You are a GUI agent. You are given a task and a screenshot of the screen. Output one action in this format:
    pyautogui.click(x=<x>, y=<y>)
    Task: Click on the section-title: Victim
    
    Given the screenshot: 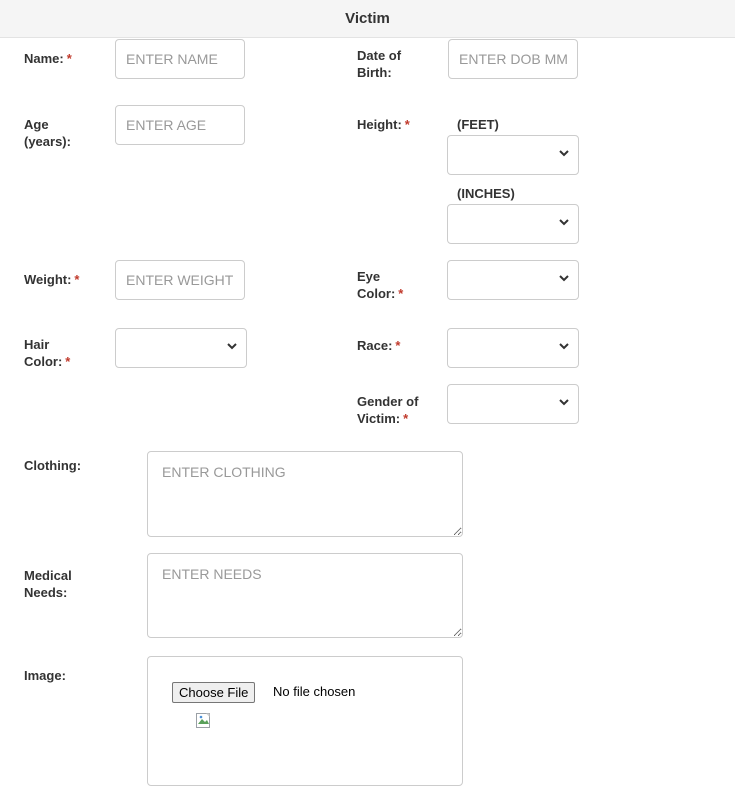 What is the action you would take?
    pyautogui.click(x=367, y=18)
    